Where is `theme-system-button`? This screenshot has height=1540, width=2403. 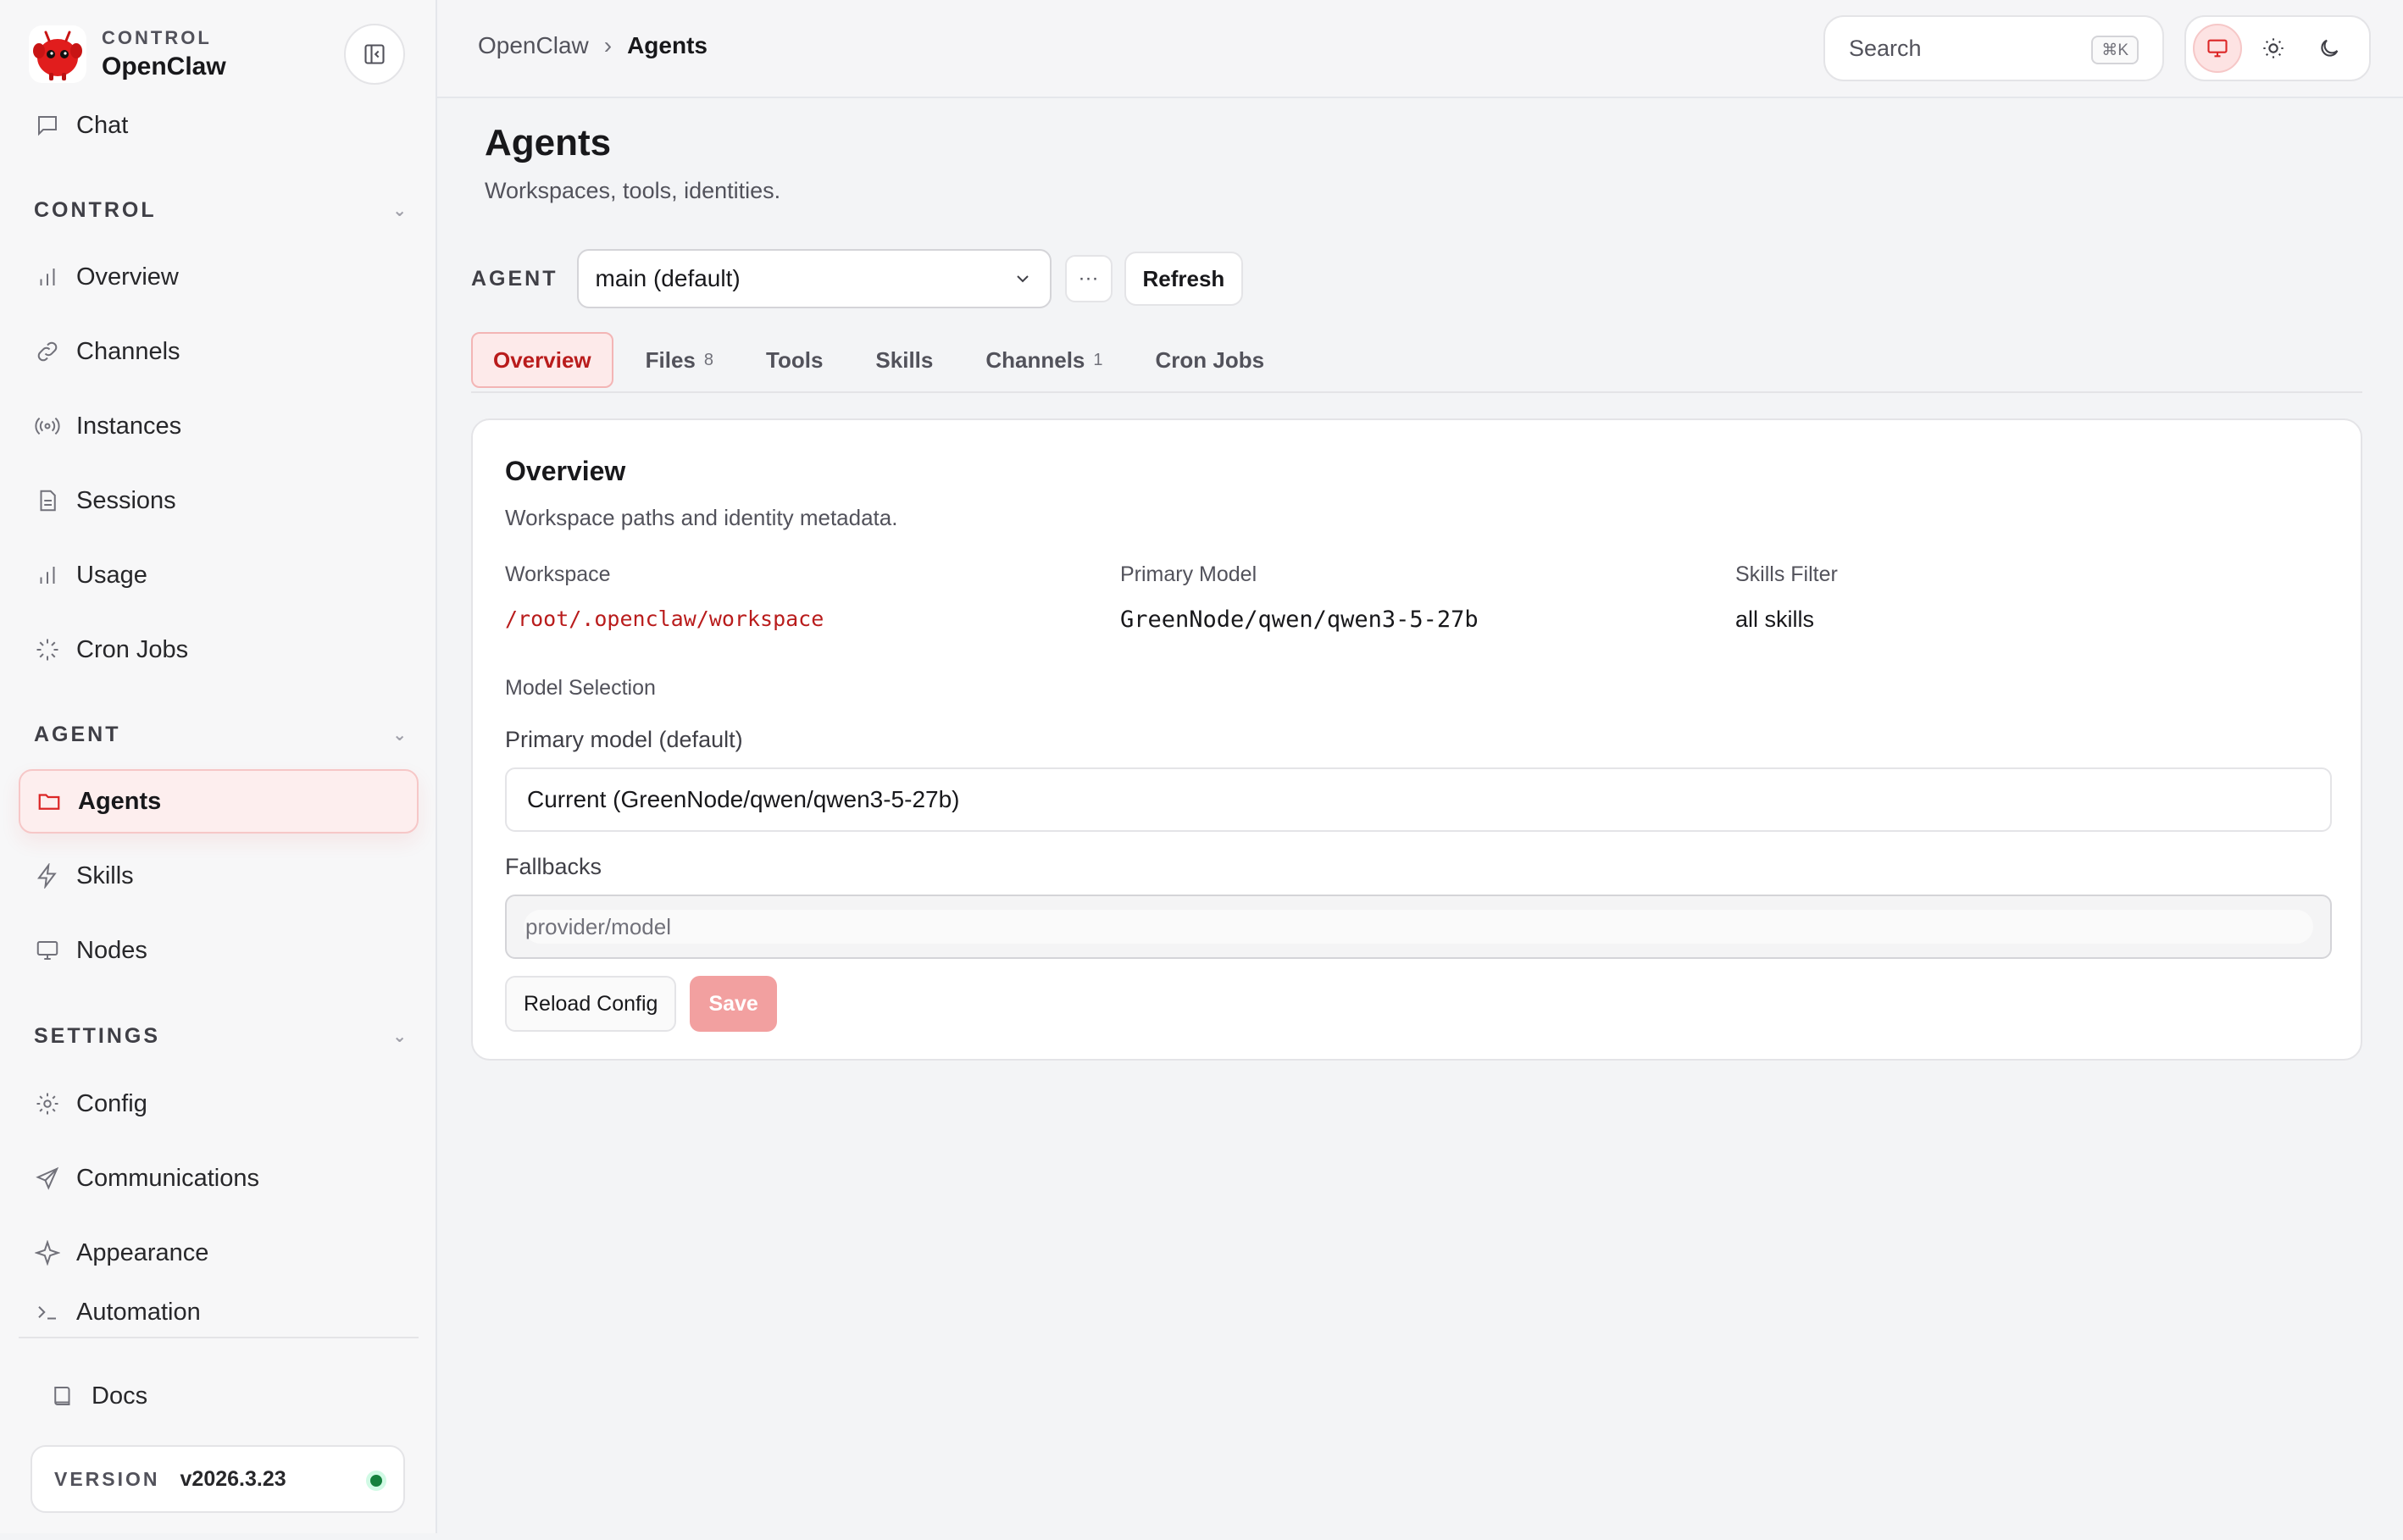 theme-system-button is located at coordinates (2217, 48).